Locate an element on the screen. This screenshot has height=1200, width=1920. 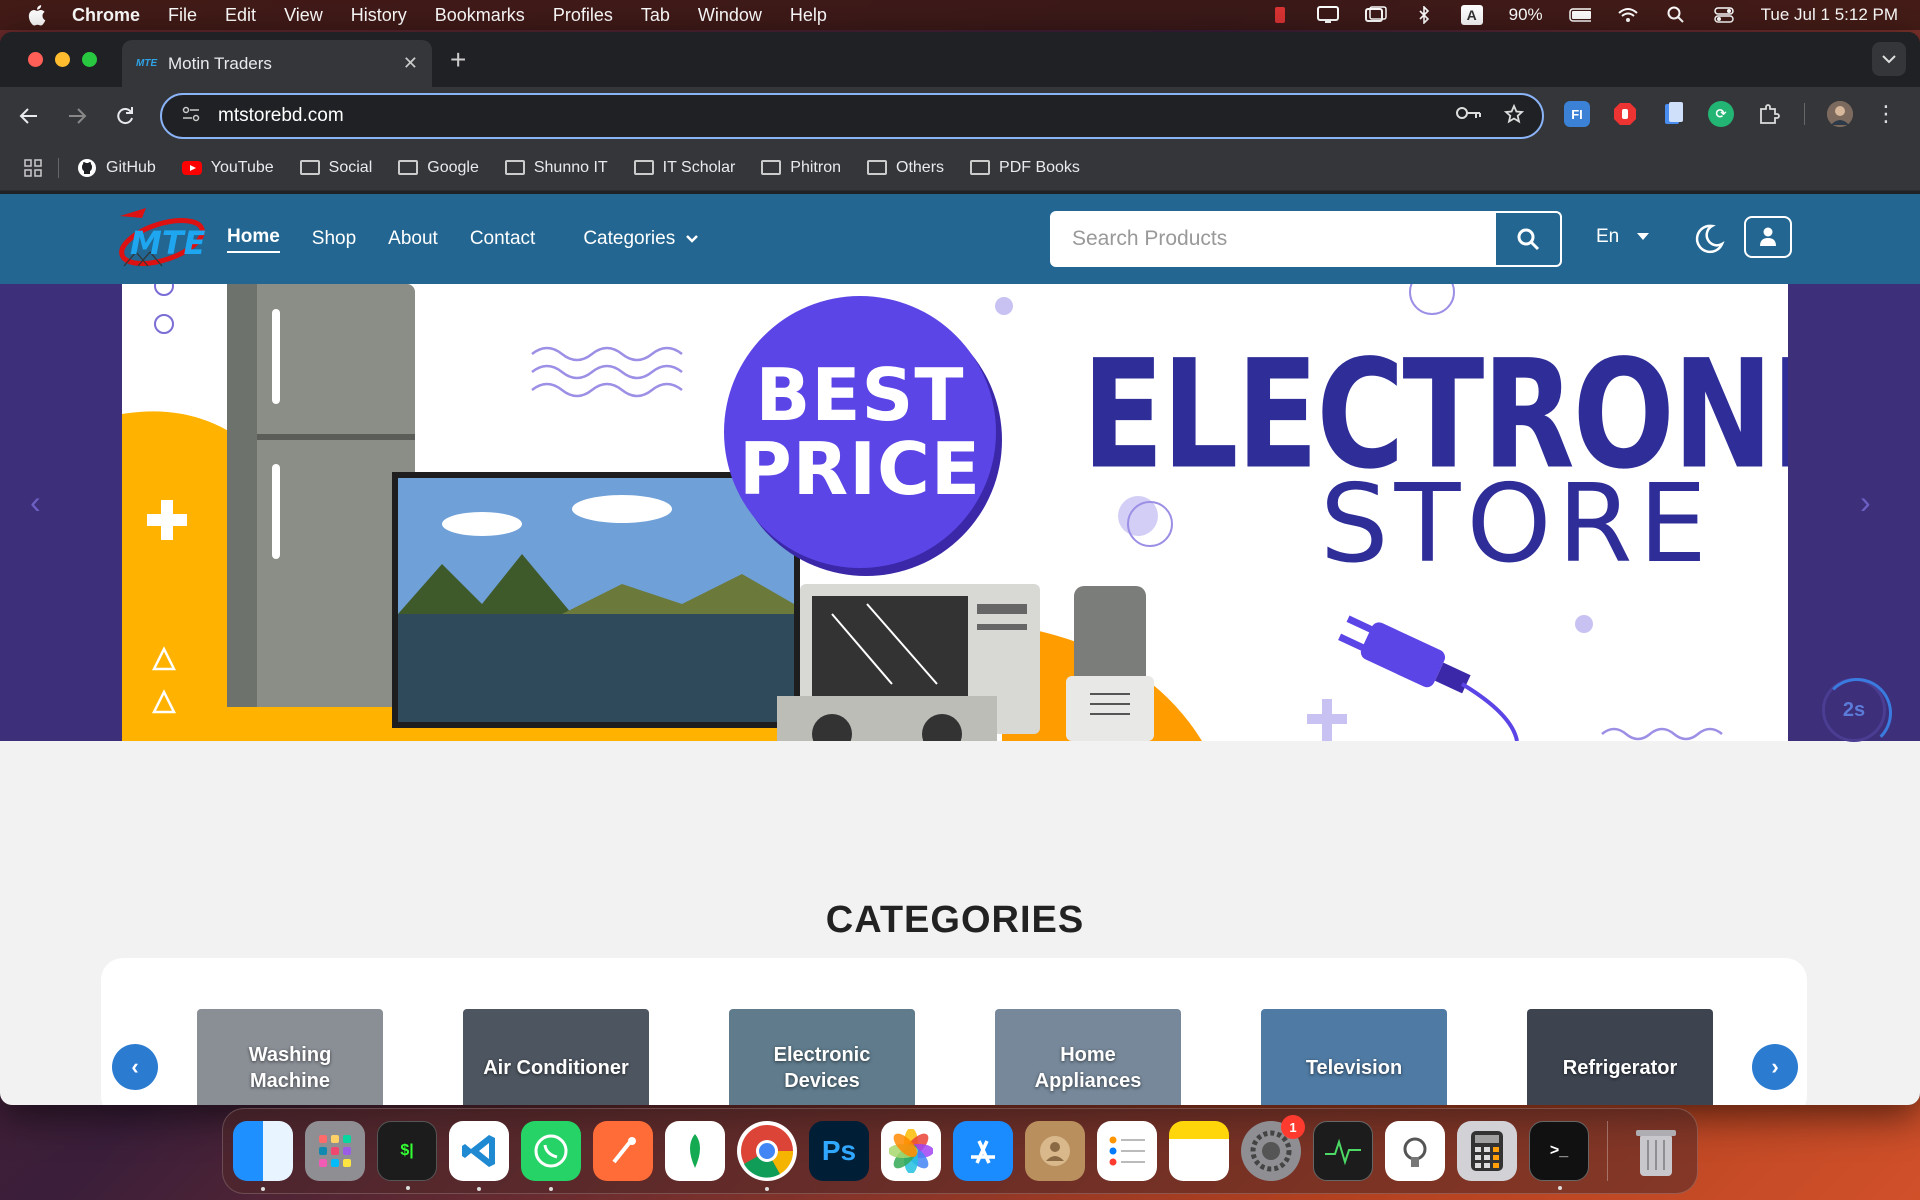
photoshop-icon: Ps is located at coordinates (839, 1151).